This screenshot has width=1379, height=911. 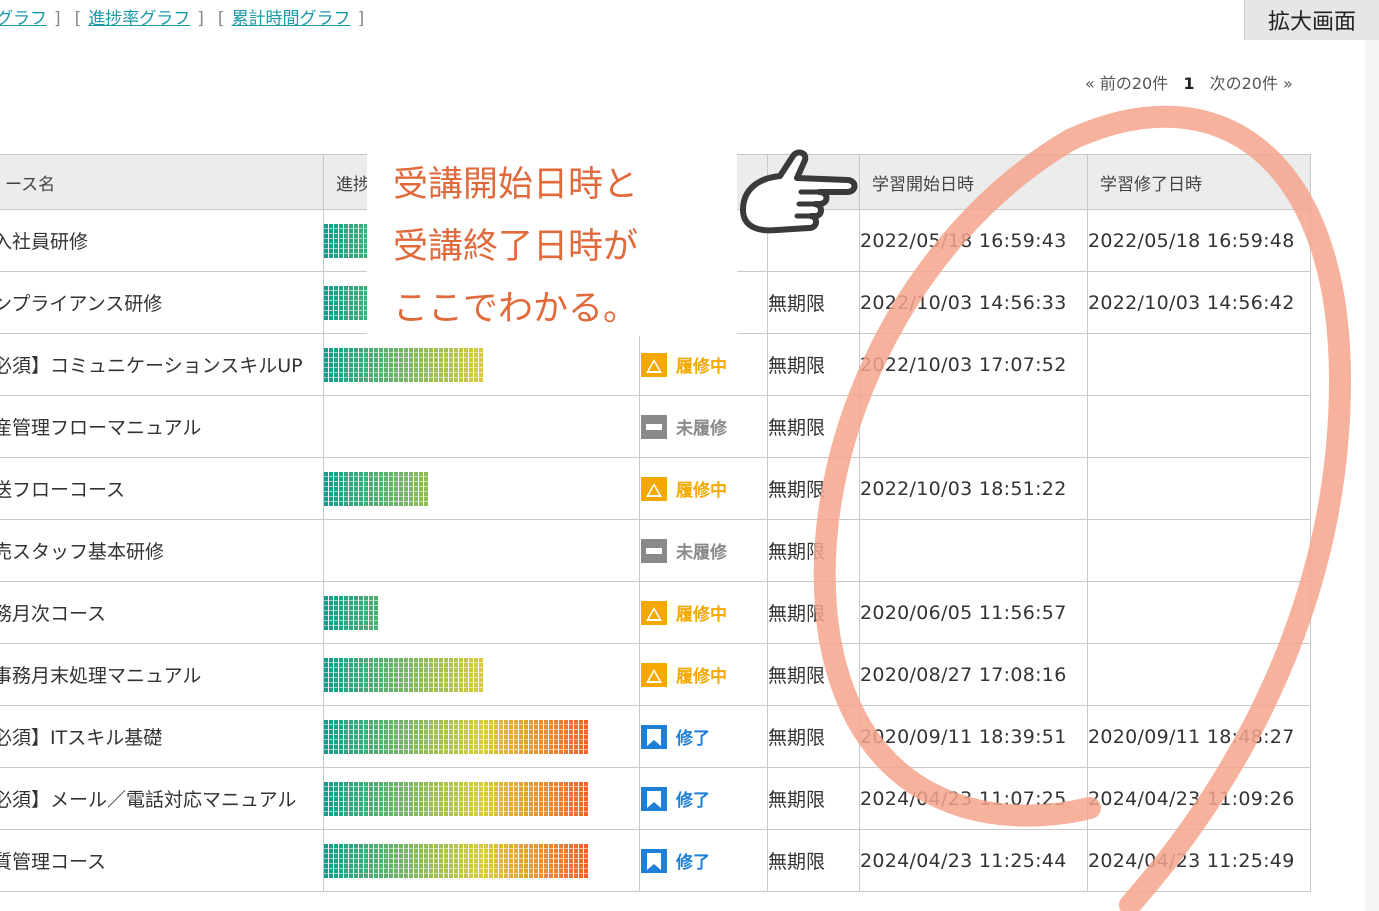 I want to click on course-name: 必須】コミュニケーションスキルUP, so click(x=162, y=364).